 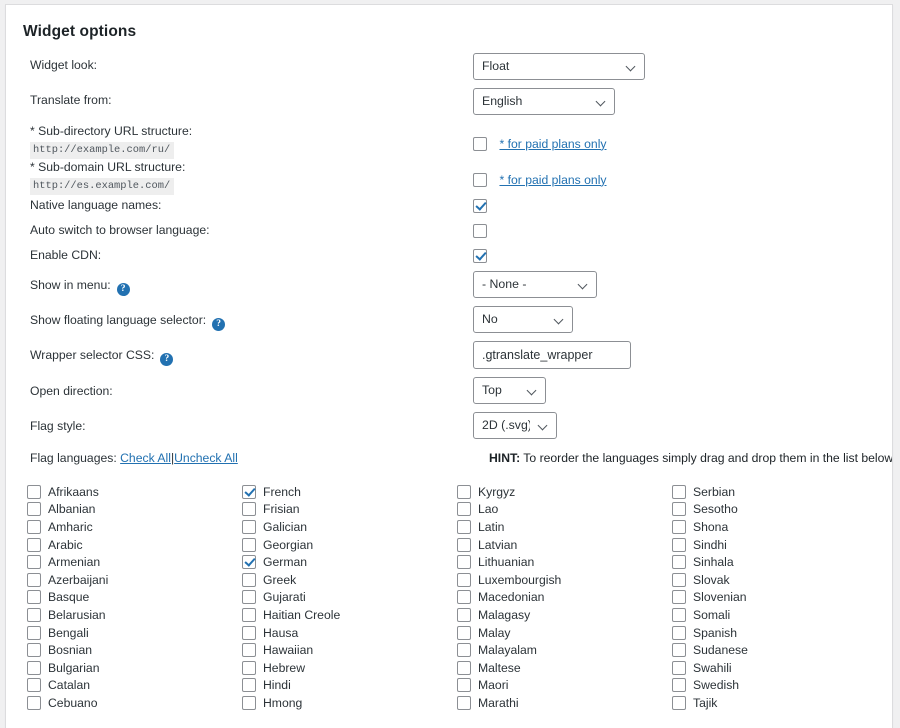 I want to click on auto-switch-checkbox, so click(x=480, y=230).